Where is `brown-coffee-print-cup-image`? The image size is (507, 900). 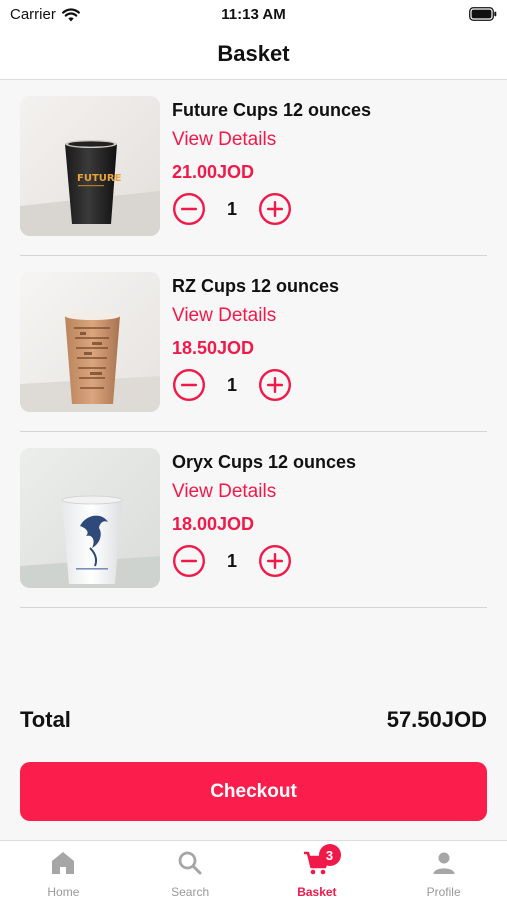 brown-coffee-print-cup-image is located at coordinates (90, 342).